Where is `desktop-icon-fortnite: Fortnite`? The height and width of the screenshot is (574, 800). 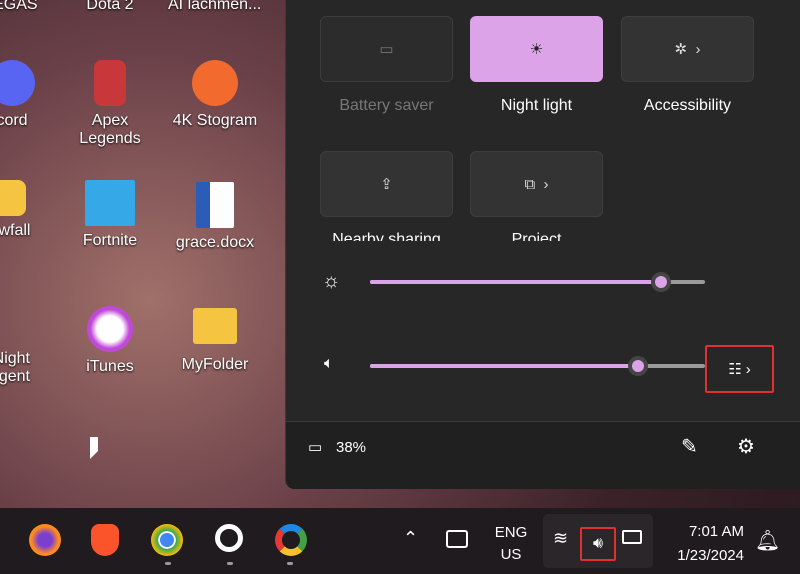
desktop-icon-fortnite: Fortnite is located at coordinates (110, 215).